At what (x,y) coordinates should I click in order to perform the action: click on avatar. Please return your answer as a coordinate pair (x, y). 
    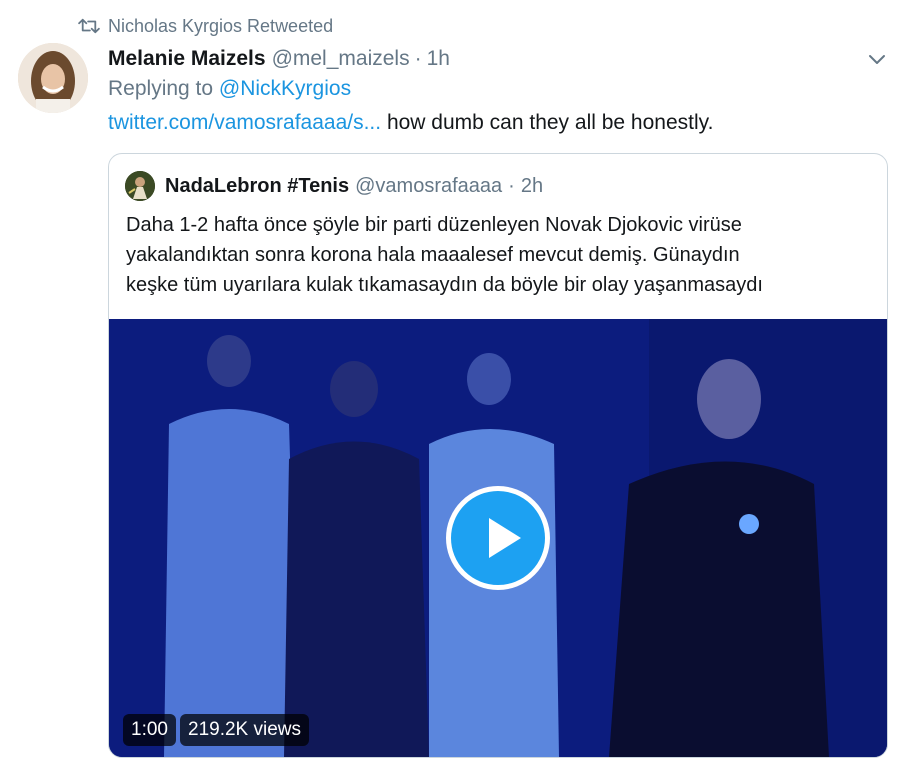
    Looking at the image, I should click on (53, 78).